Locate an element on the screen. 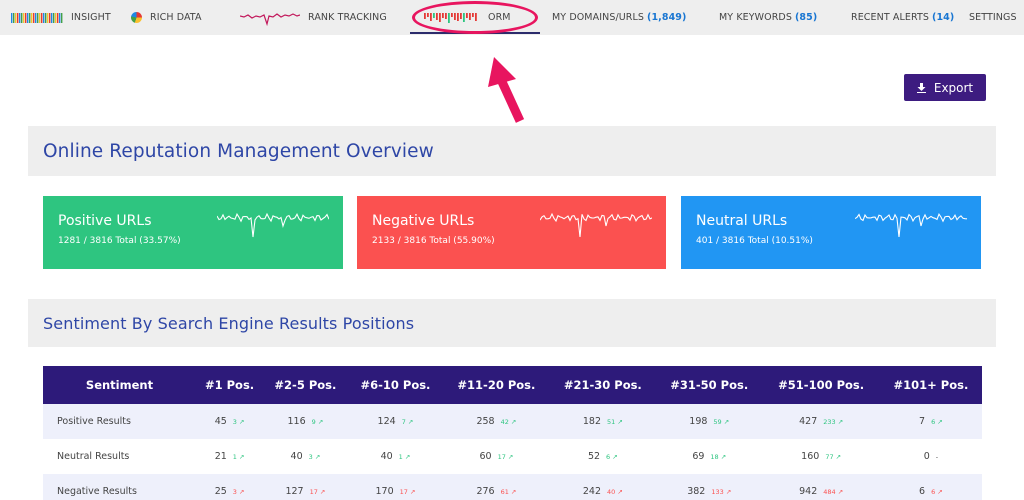 This screenshot has height=500, width=1024. export-button: Export is located at coordinates (945, 87).